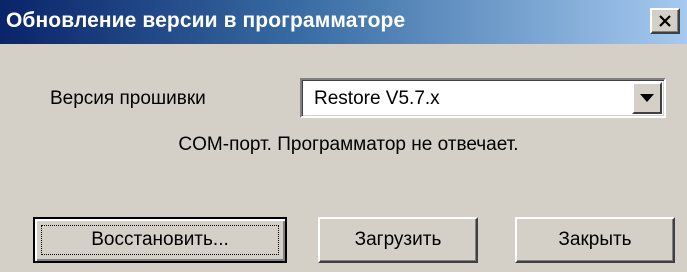 This screenshot has width=687, height=272. Describe the element at coordinates (128, 98) in the screenshot. I see `firmware-version-label: Версия прошивки` at that location.